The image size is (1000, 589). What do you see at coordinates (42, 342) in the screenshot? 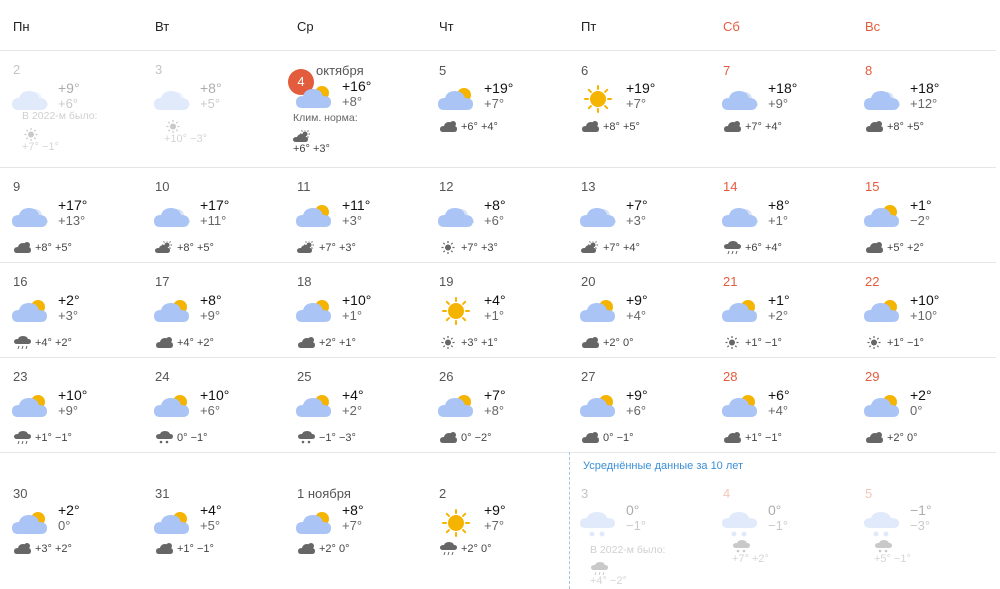
I see `night-temps: +4° +2°` at bounding box center [42, 342].